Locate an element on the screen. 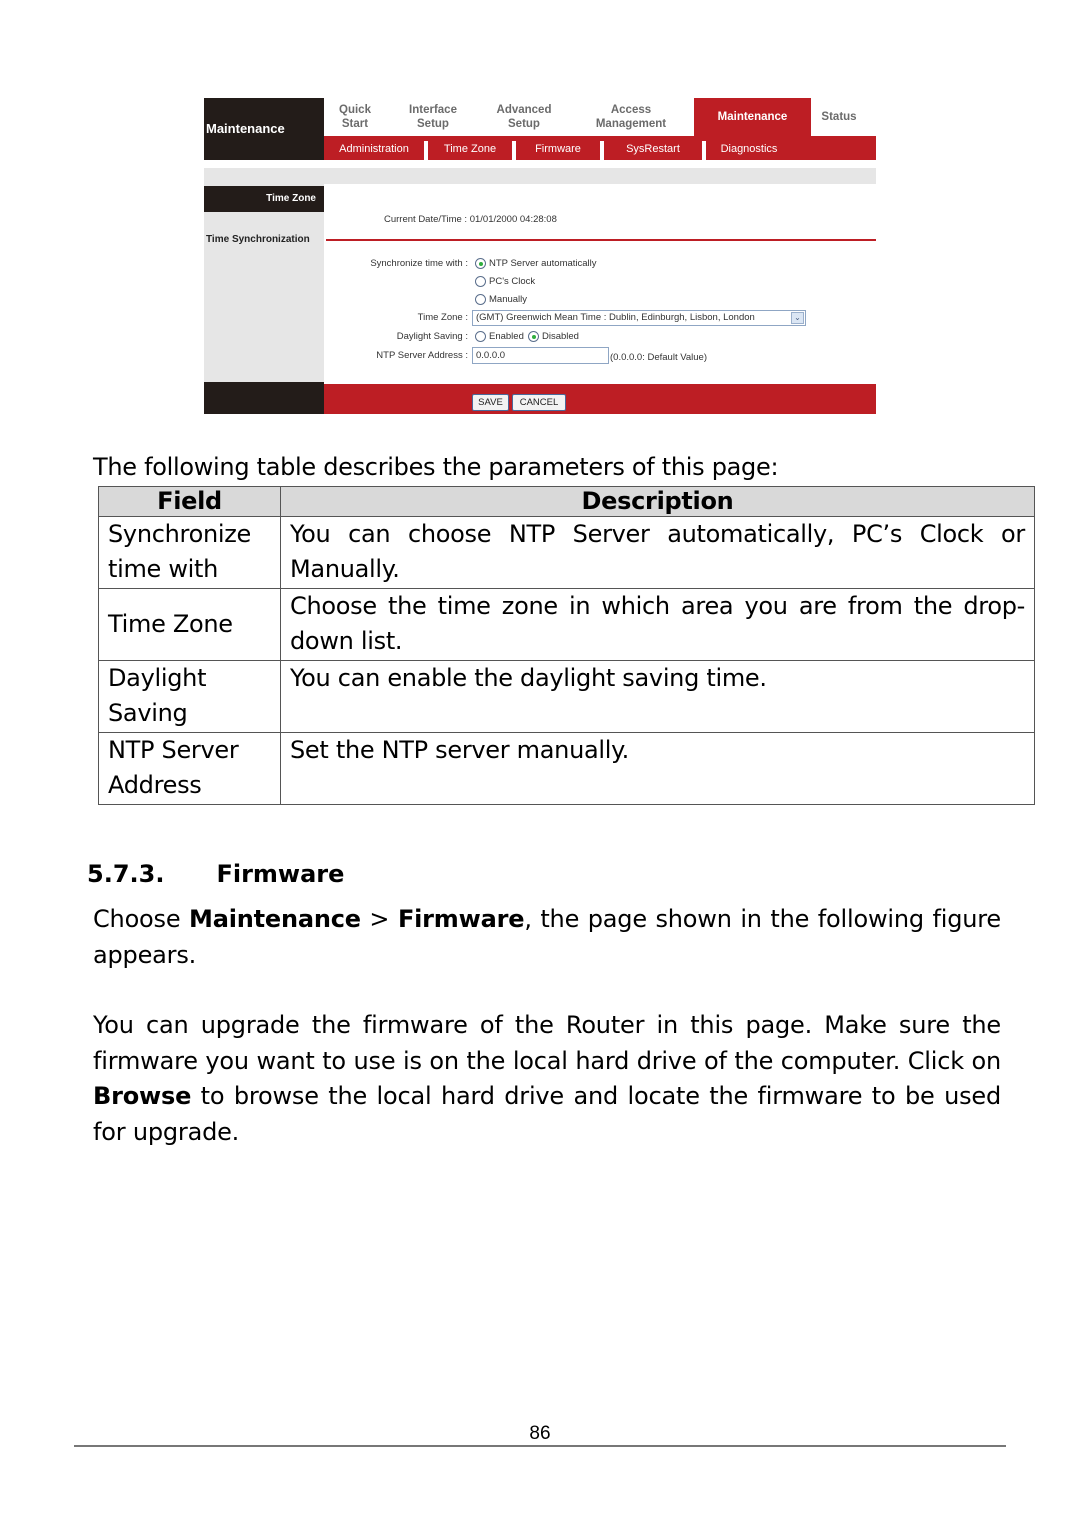 The height and width of the screenshot is (1527, 1080). section-heading: 5.7.3. Firmware is located at coordinates (215, 874).